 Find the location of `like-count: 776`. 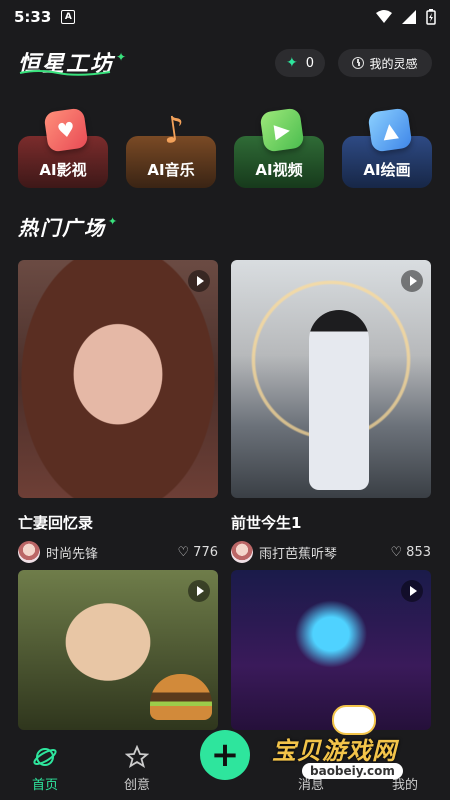

like-count: 776 is located at coordinates (205, 552).